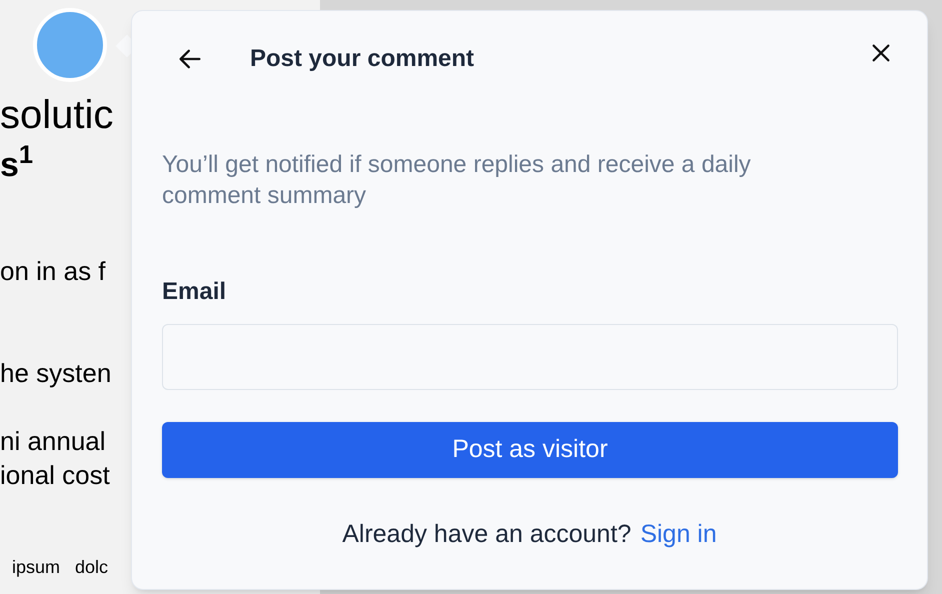 Image resolution: width=942 pixels, height=594 pixels. Describe the element at coordinates (17, 165) in the screenshot. I see `page-text: s$^{1}$` at that location.